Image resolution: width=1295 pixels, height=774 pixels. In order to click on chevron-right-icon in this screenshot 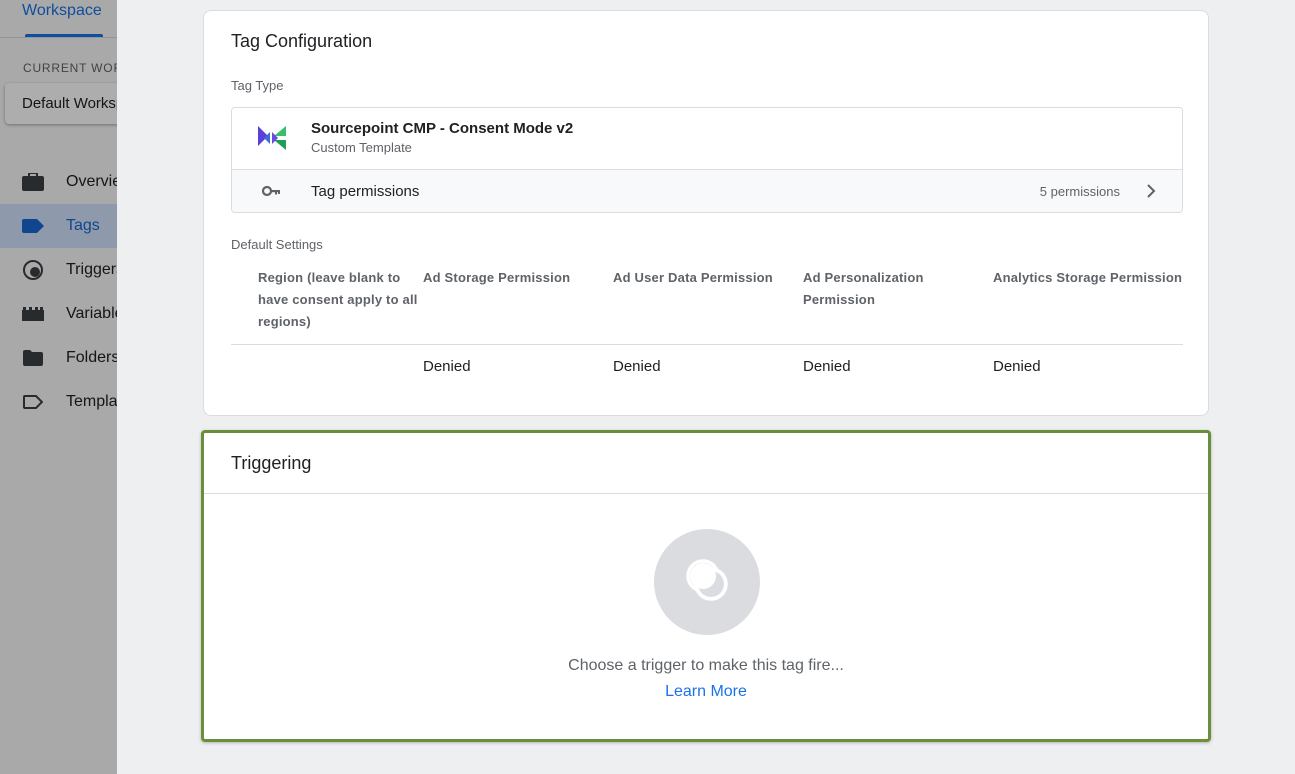, I will do `click(1151, 191)`.